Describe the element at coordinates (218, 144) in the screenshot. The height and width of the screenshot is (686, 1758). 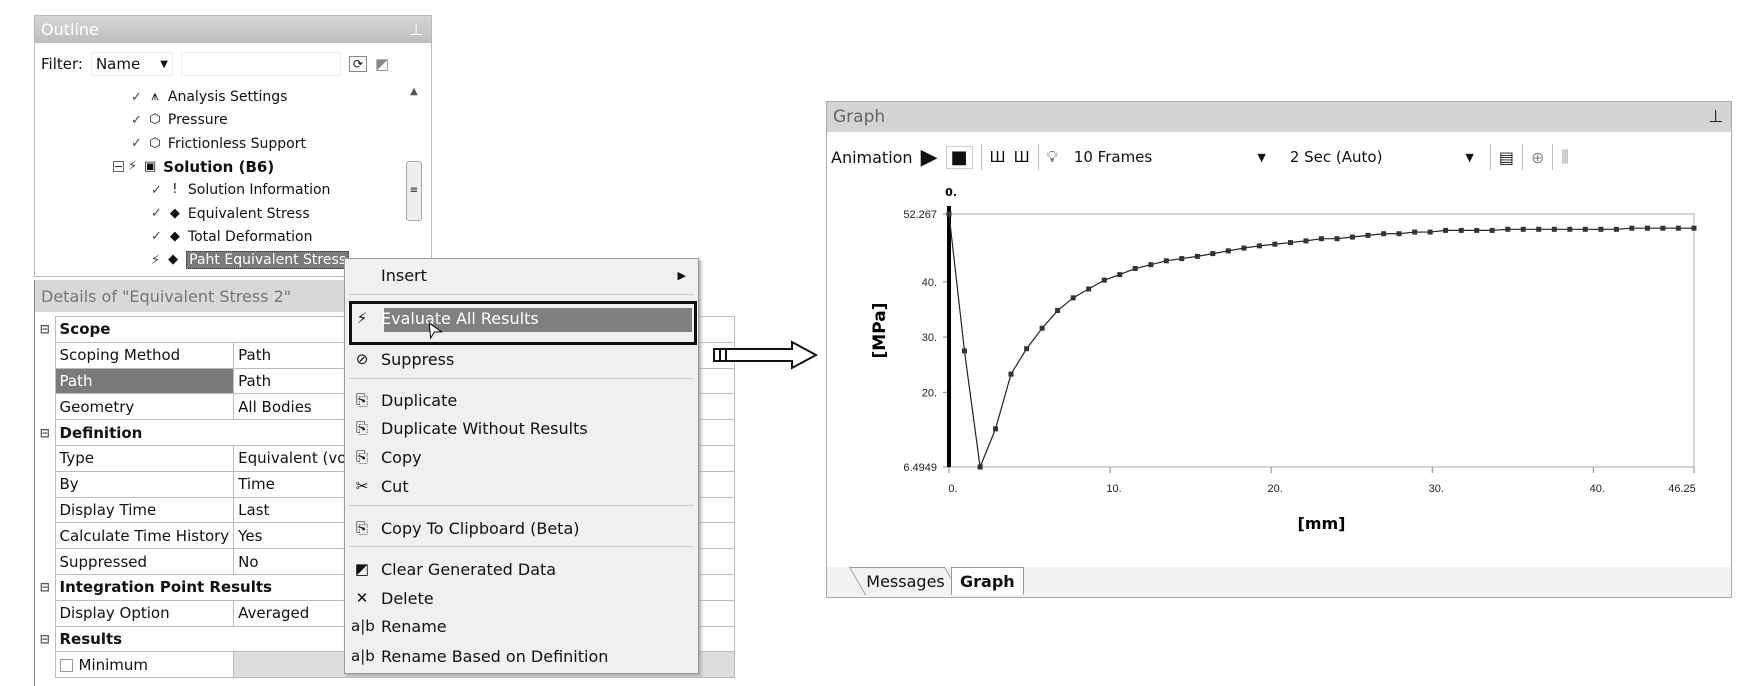
I see `tree-item: ✓ ⬡ Frictionless Support` at that location.